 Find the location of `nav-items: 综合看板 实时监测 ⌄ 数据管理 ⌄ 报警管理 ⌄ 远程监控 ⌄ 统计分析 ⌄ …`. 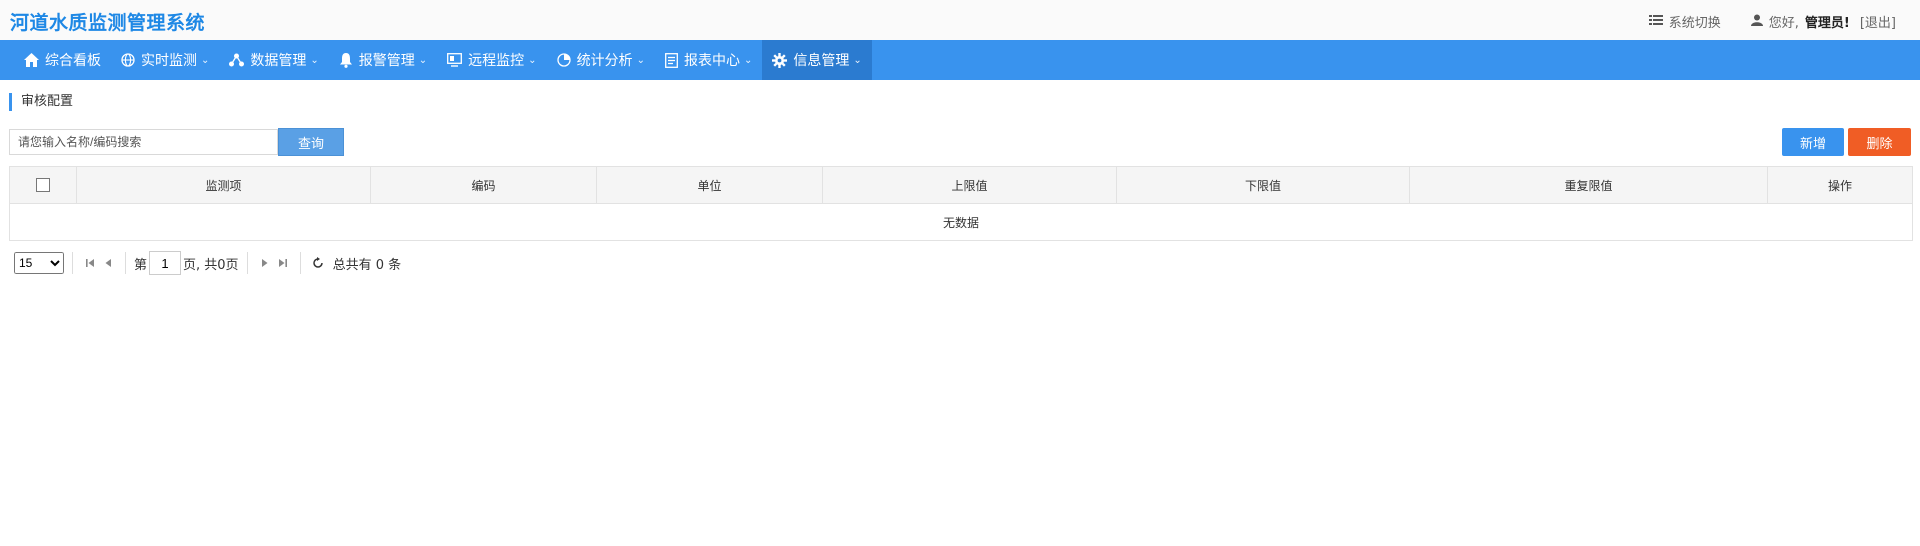

nav-items: 综合看板 实时监测 ⌄ 数据管理 ⌄ 报警管理 ⌄ 远程监控 ⌄ 统计分析 ⌄ … is located at coordinates (443, 60).